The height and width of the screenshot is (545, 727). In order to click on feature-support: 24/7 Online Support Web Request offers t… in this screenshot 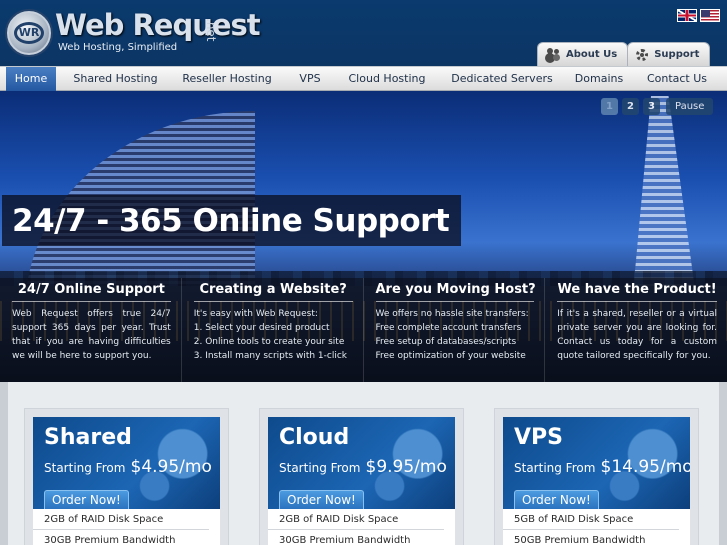, I will do `click(91, 330)`.